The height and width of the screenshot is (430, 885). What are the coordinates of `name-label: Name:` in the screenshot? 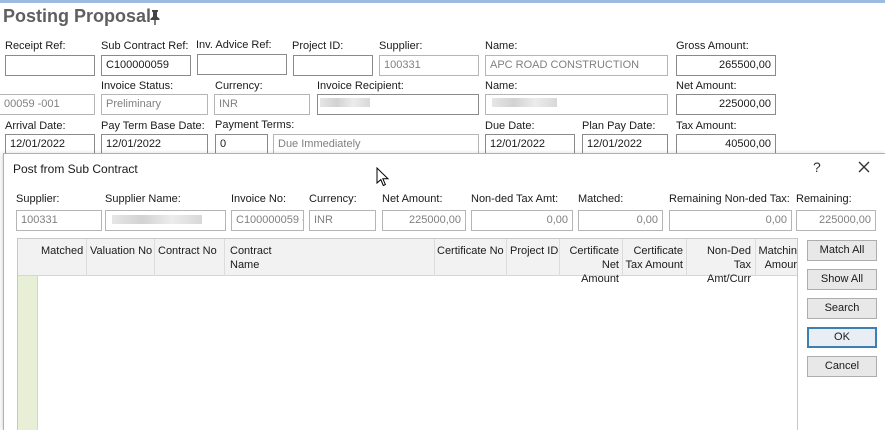 It's located at (501, 46).